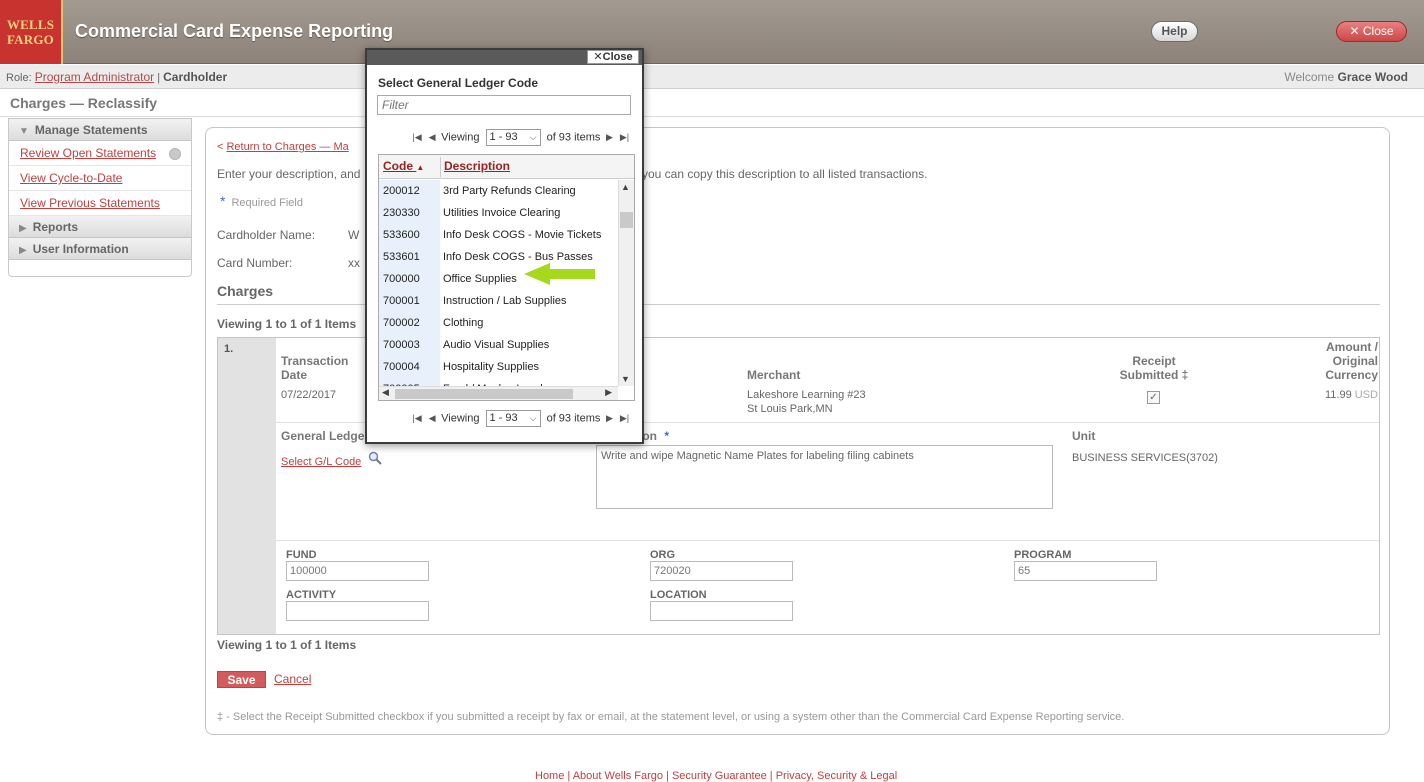  What do you see at coordinates (1085, 571) in the screenshot?
I see `program-input: 65` at bounding box center [1085, 571].